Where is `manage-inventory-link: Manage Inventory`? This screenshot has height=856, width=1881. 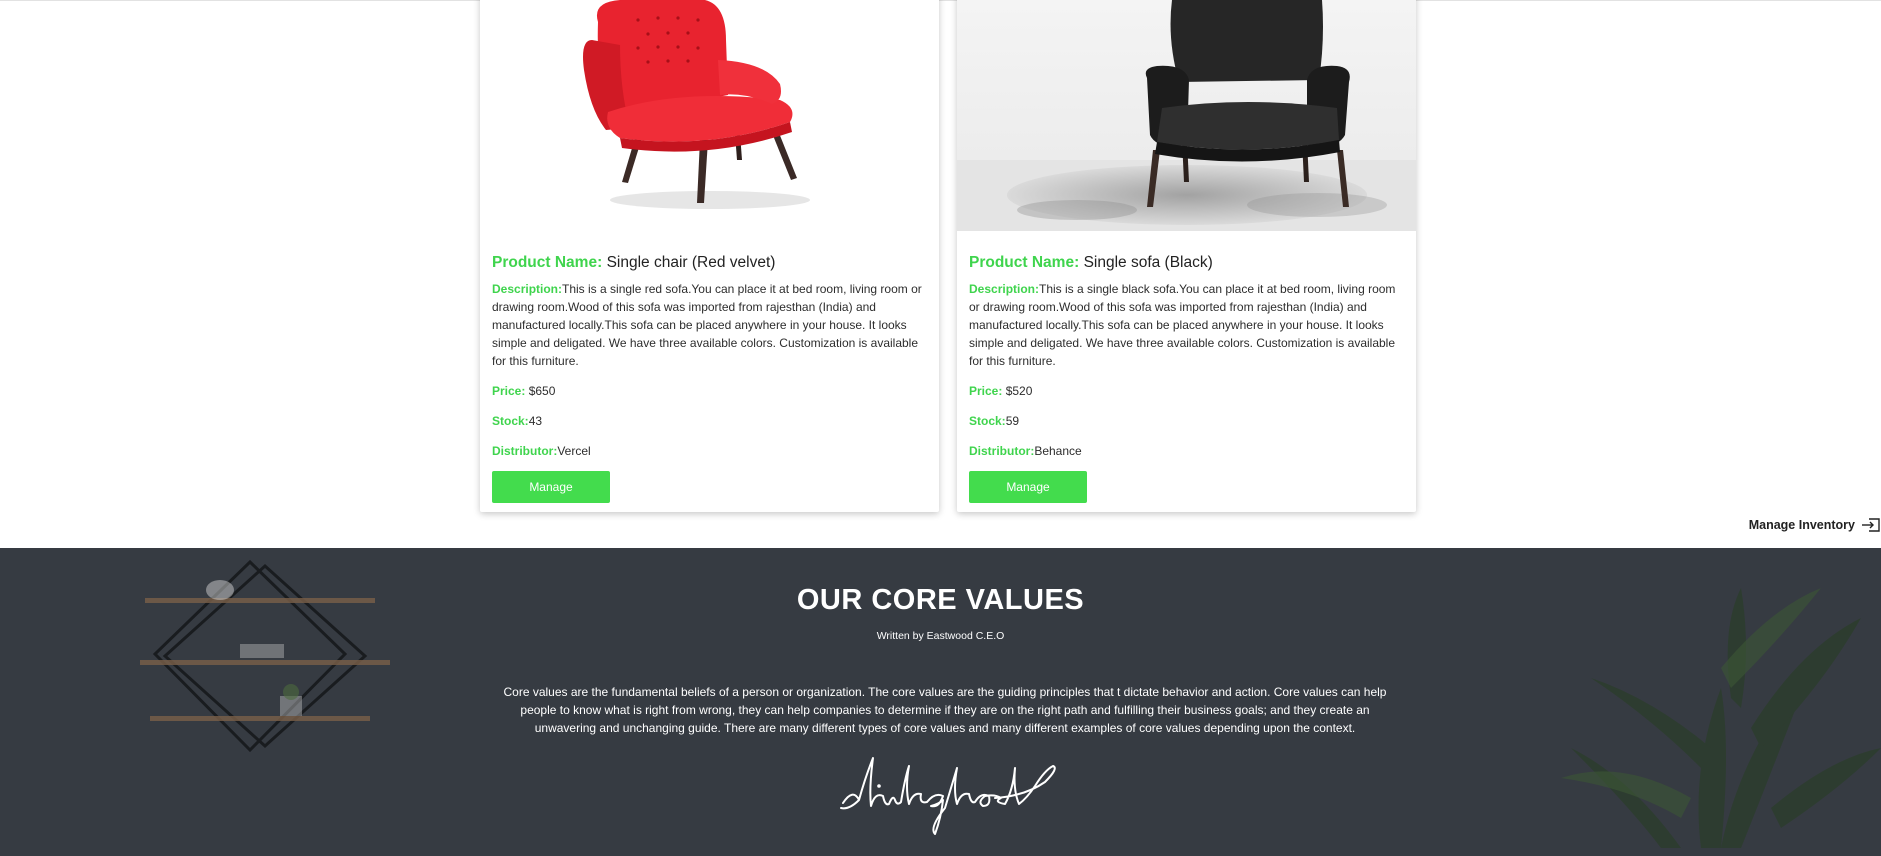
manage-inventory-link: Manage Inventory is located at coordinates (1815, 525).